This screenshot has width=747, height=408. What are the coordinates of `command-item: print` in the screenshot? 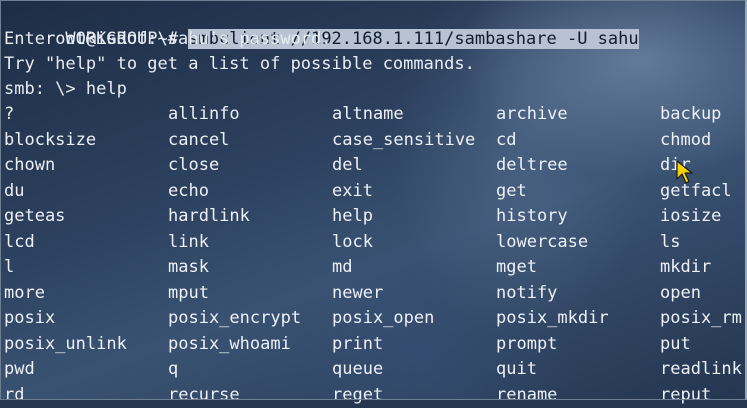 It's located at (358, 343).